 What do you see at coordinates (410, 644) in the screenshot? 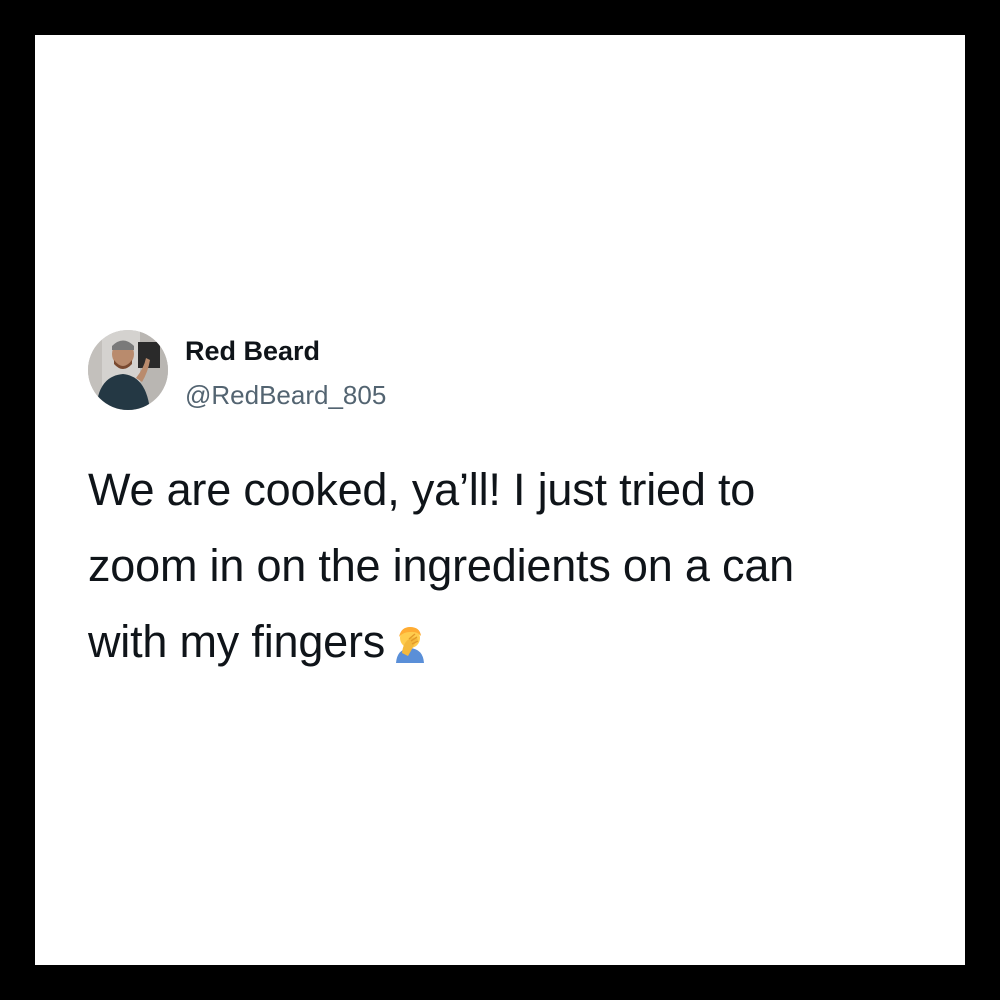
I see `man-facepalming-icon` at bounding box center [410, 644].